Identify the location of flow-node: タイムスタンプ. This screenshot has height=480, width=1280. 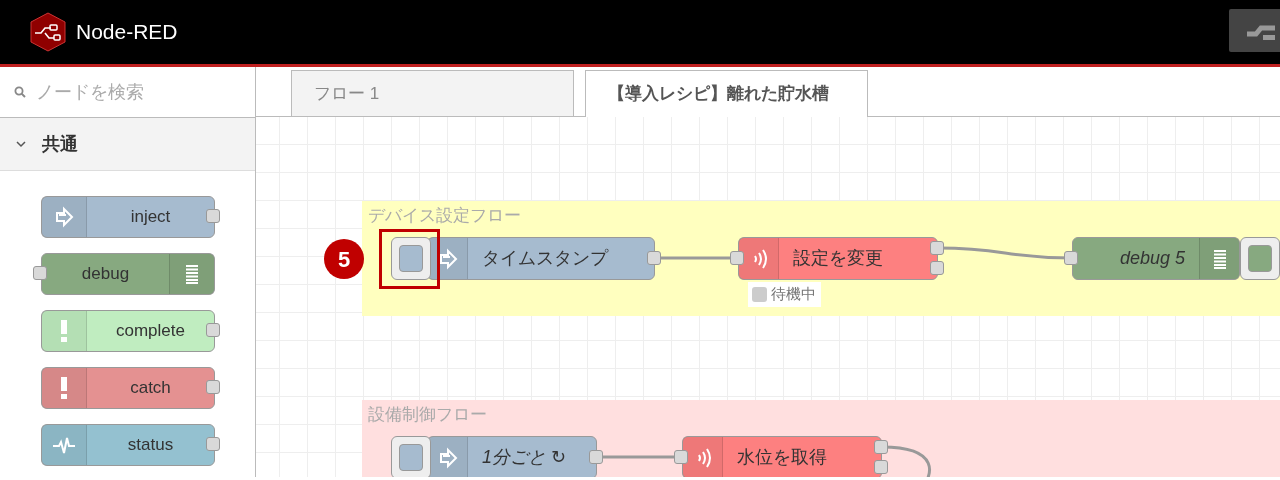
(541, 258).